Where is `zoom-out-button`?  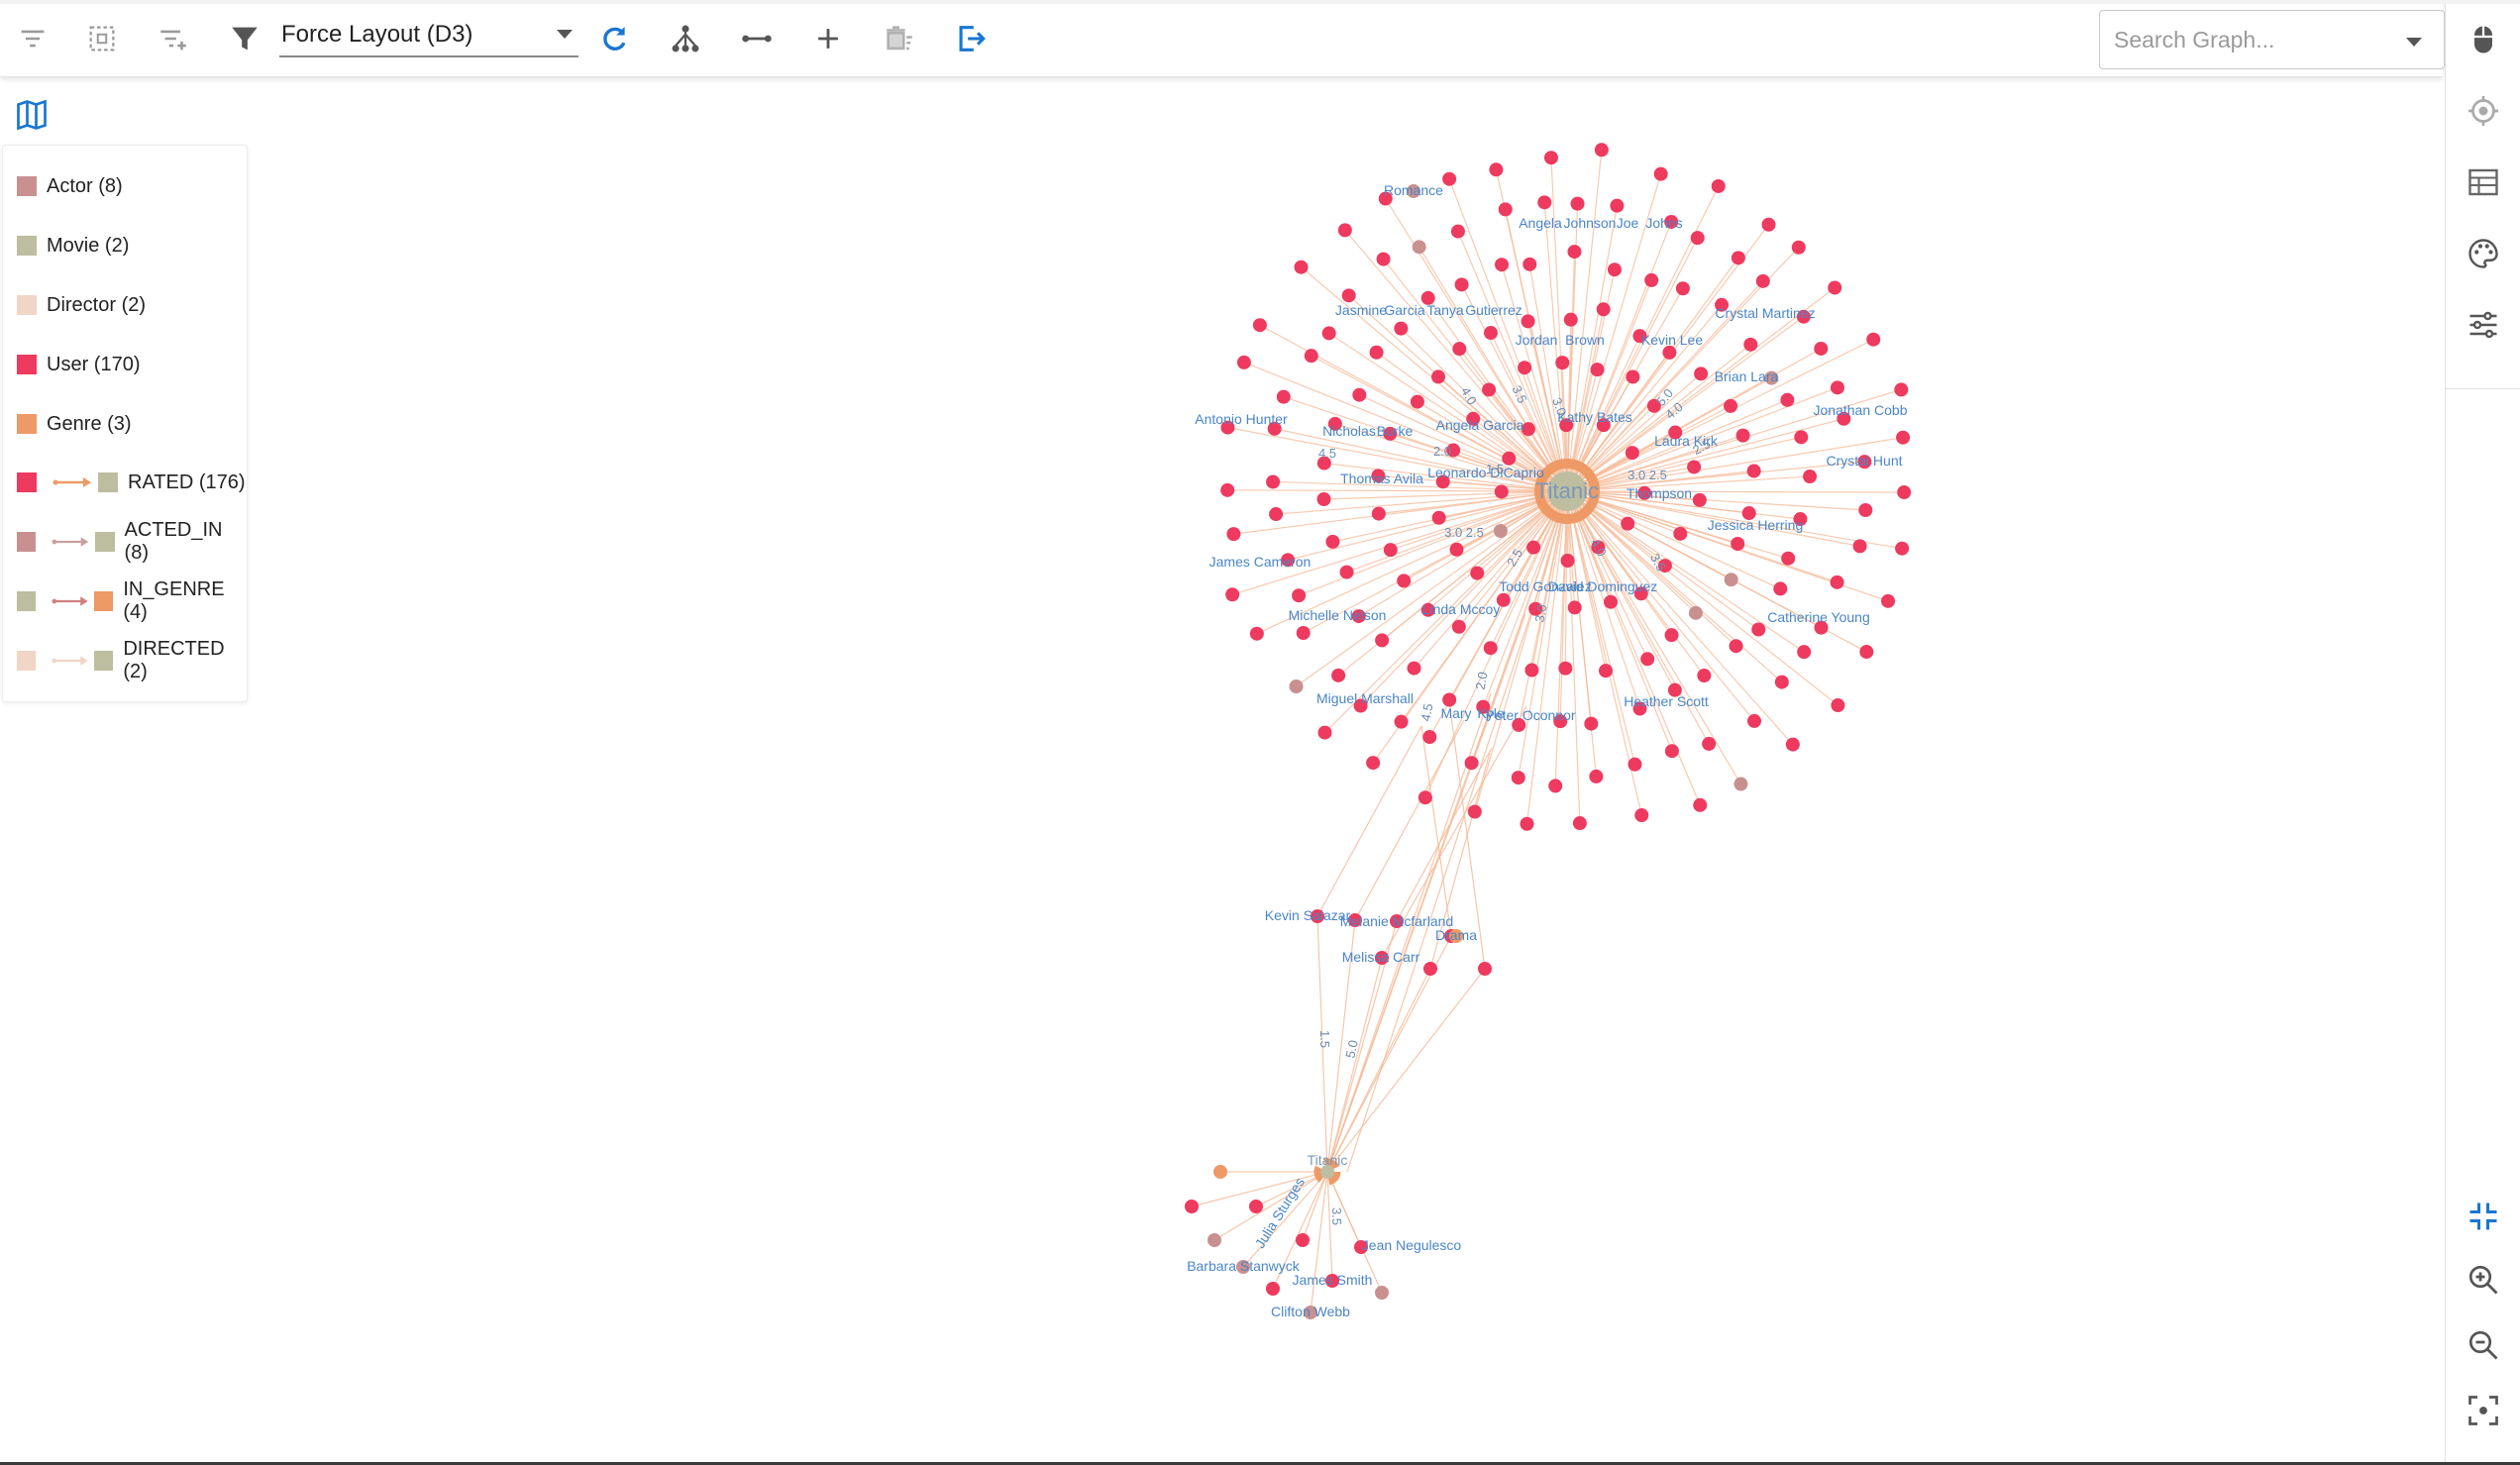
zoom-out-button is located at coordinates (2483, 1345).